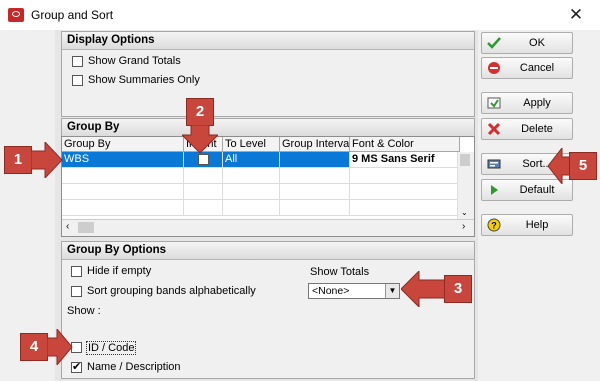 The width and height of the screenshot is (600, 381). I want to click on callout-4: 4, so click(46, 347).